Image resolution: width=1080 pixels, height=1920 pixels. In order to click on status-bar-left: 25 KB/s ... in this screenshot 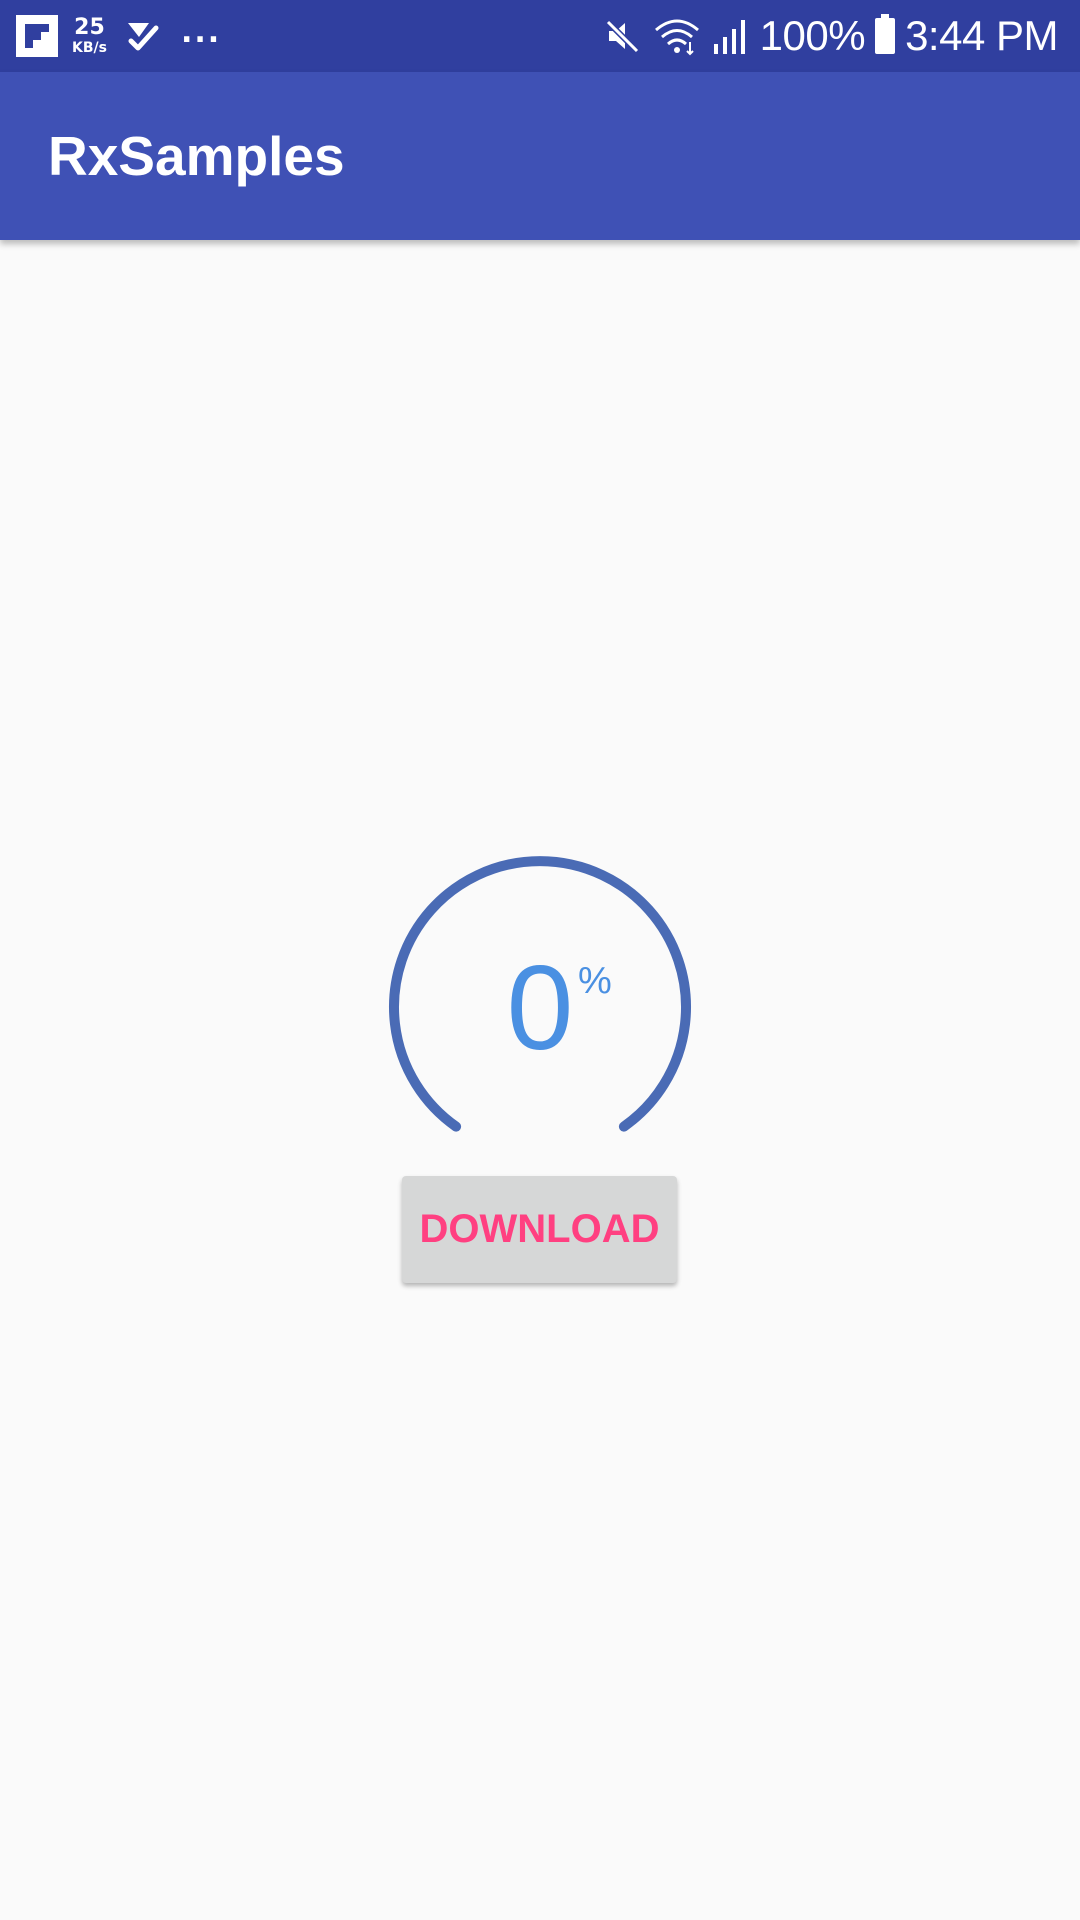, I will do `click(118, 36)`.